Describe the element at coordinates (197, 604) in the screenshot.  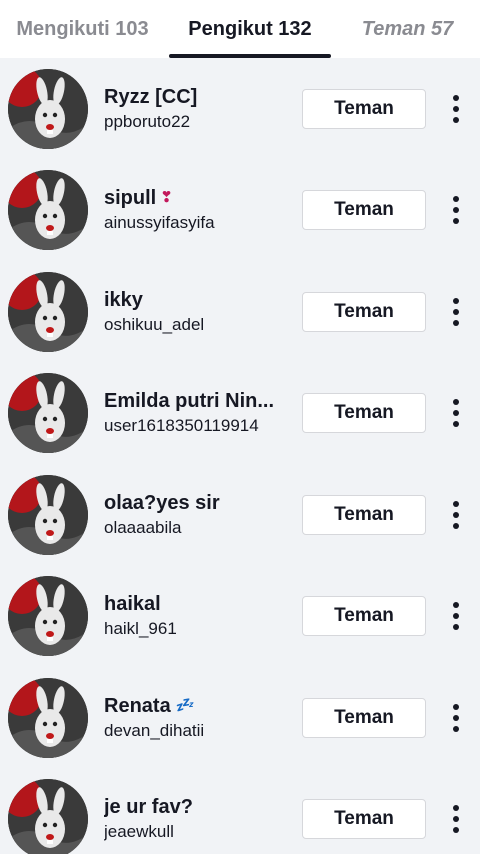
I see `display-name: haikal` at that location.